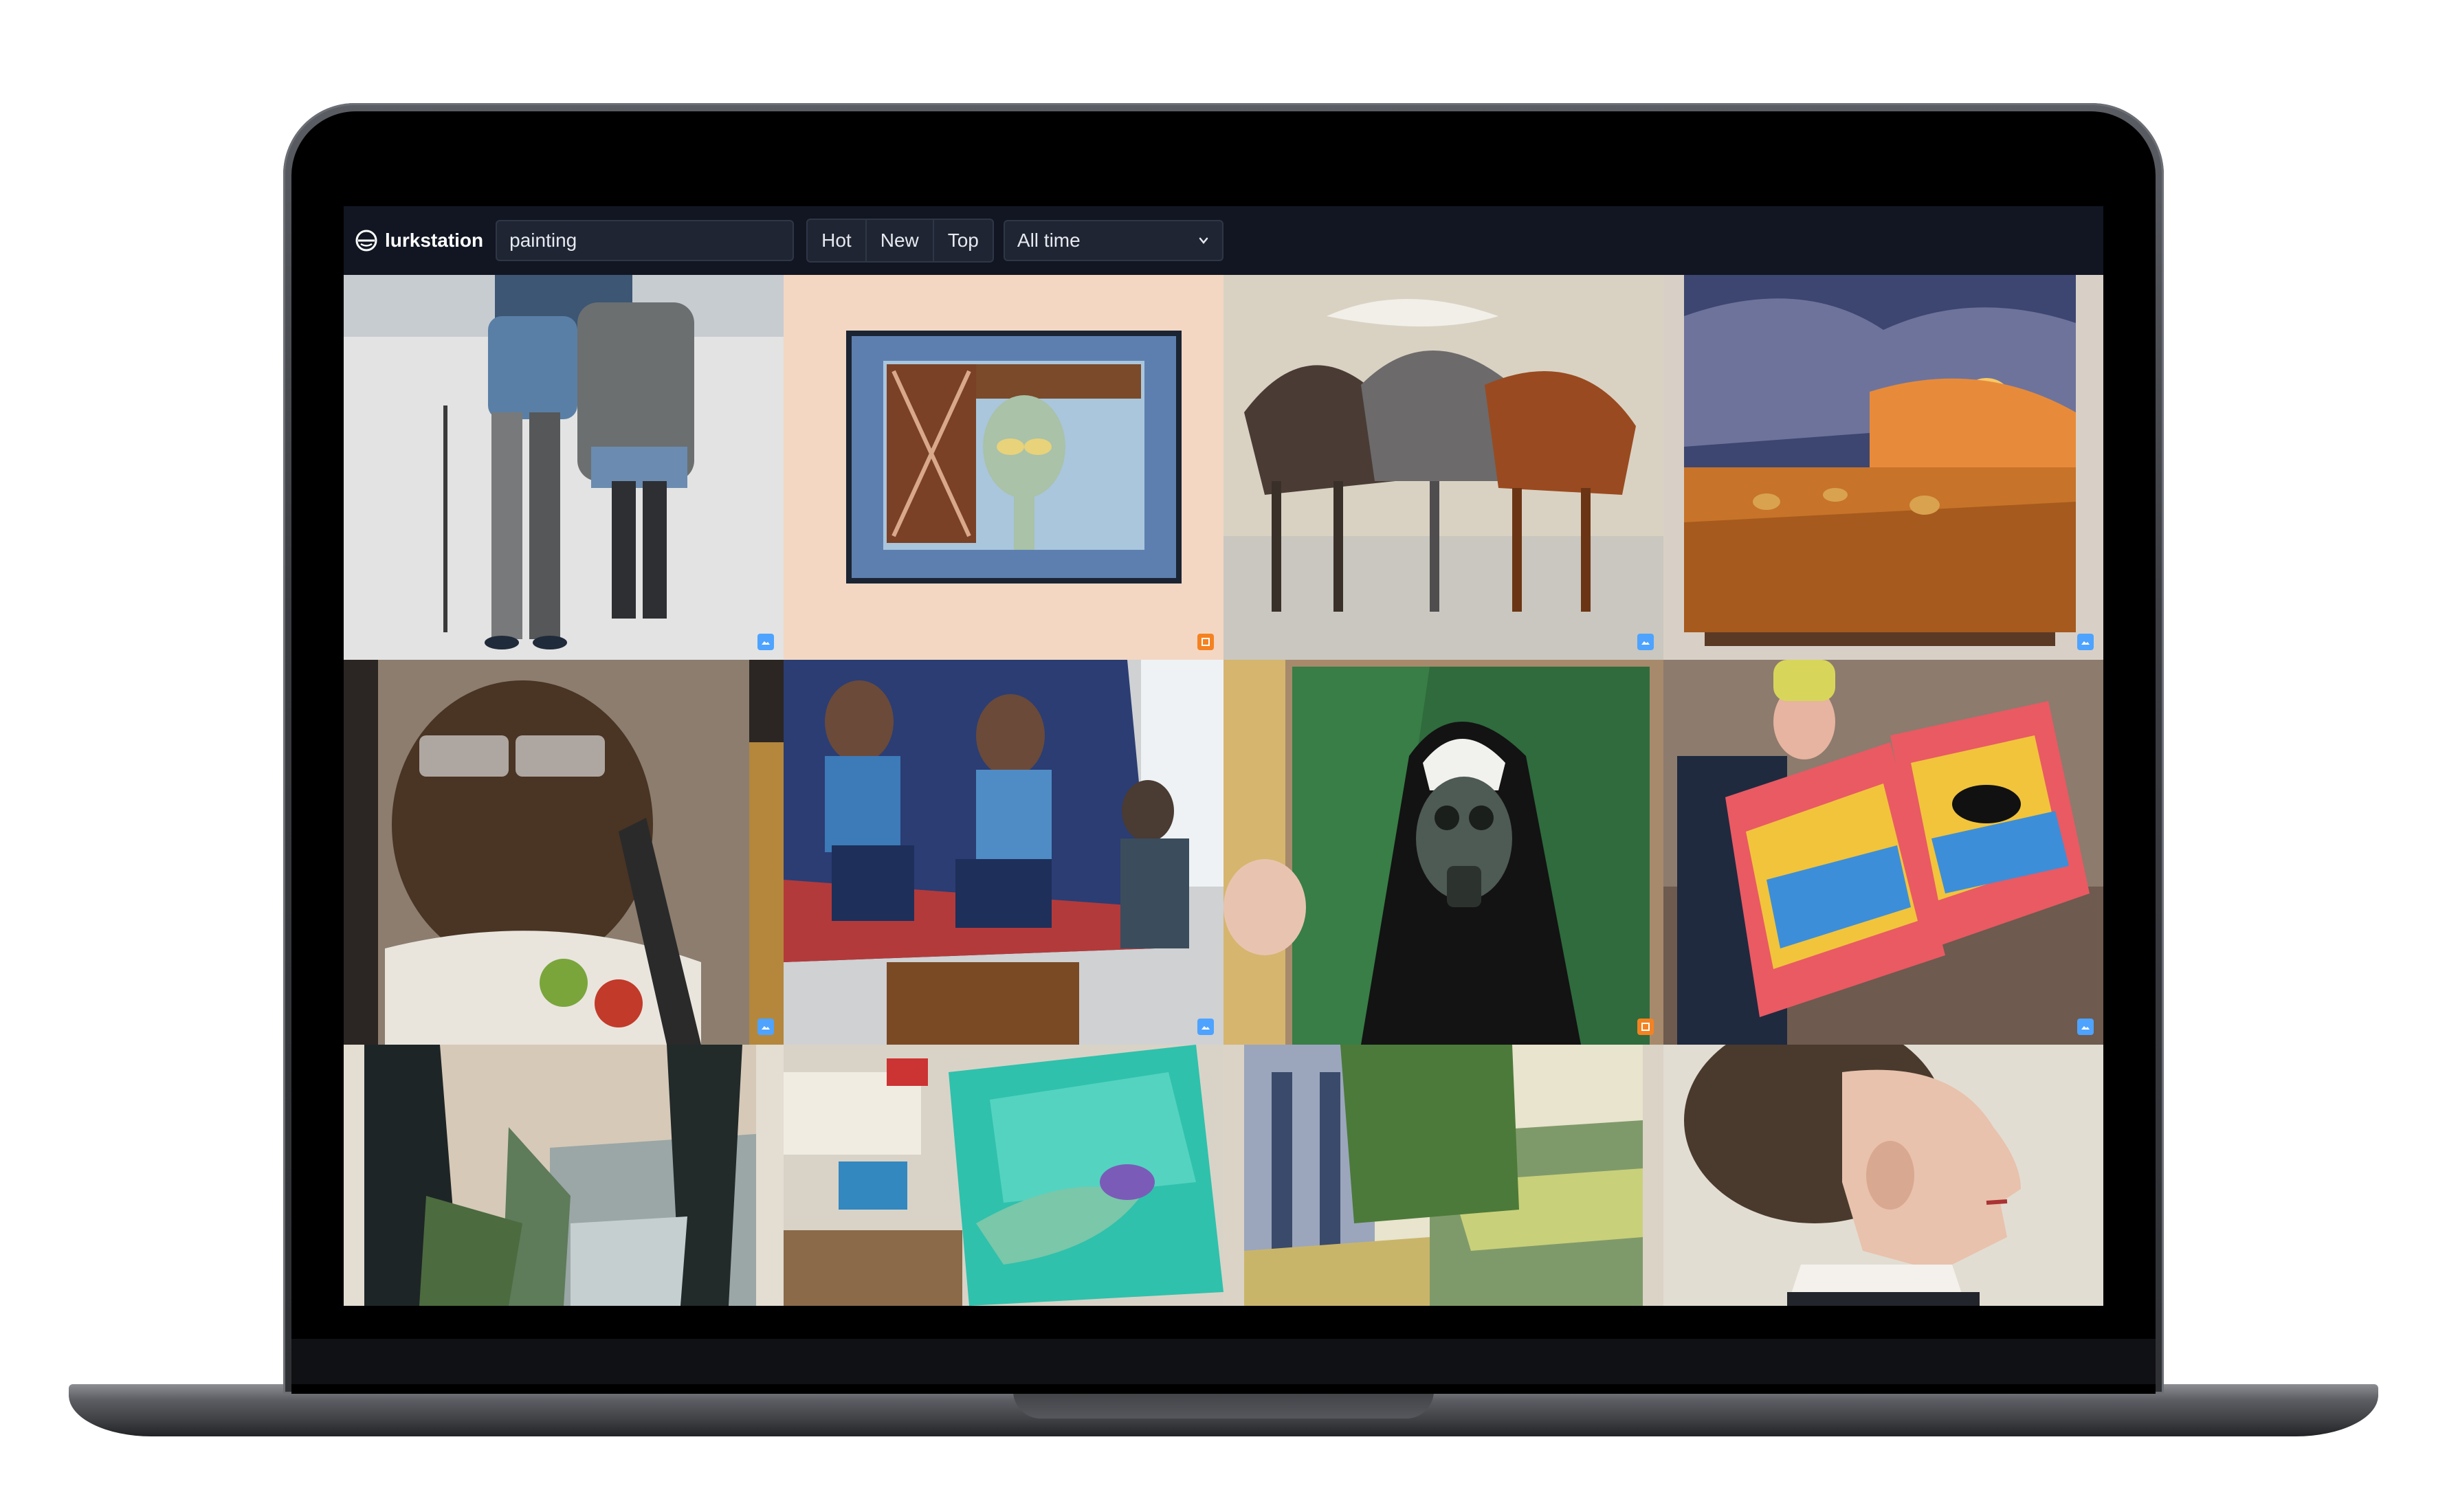 The width and height of the screenshot is (2447, 1512). What do you see at coordinates (645, 240) in the screenshot?
I see `search-input` at bounding box center [645, 240].